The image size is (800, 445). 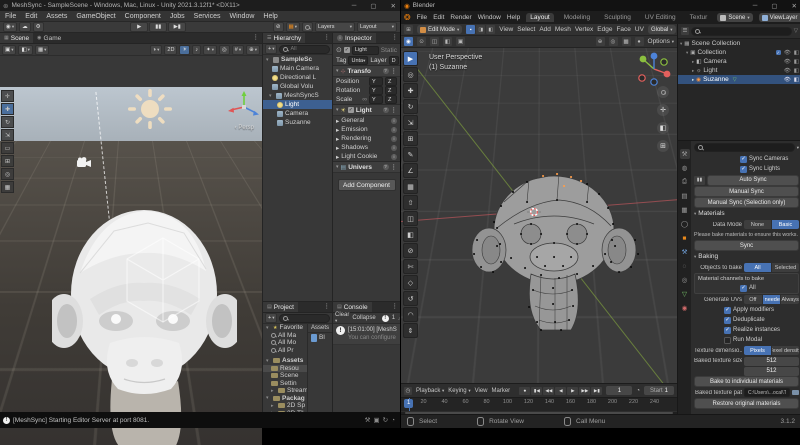 What do you see at coordinates (38, 27) in the screenshot?
I see `services-gear-button: ⚙` at bounding box center [38, 27].